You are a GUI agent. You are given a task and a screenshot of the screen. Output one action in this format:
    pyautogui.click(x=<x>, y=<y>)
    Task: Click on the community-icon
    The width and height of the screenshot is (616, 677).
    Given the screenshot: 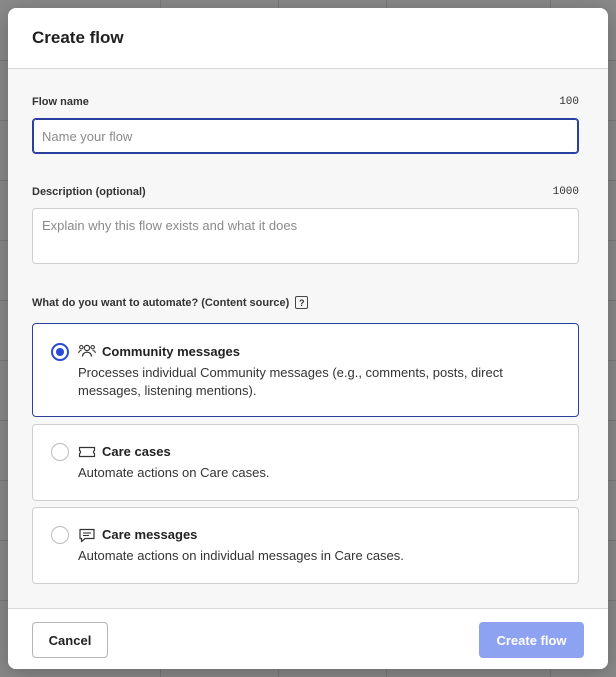 What is the action you would take?
    pyautogui.click(x=87, y=350)
    